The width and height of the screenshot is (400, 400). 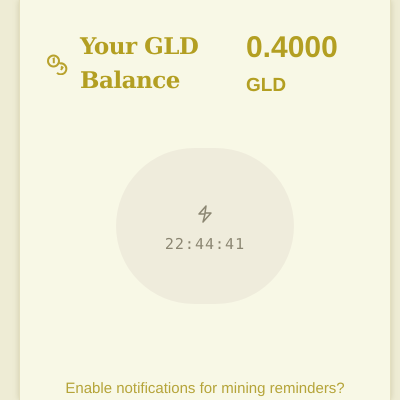 I want to click on mining-timer: 22:44:41, so click(x=205, y=244).